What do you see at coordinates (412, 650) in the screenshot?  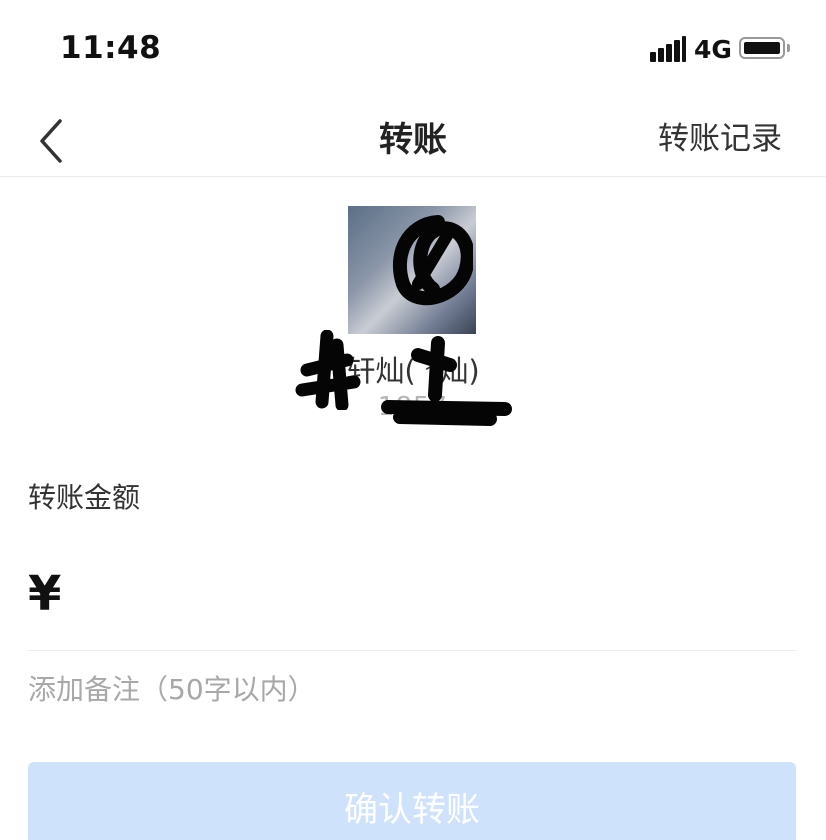 I see `divider` at bounding box center [412, 650].